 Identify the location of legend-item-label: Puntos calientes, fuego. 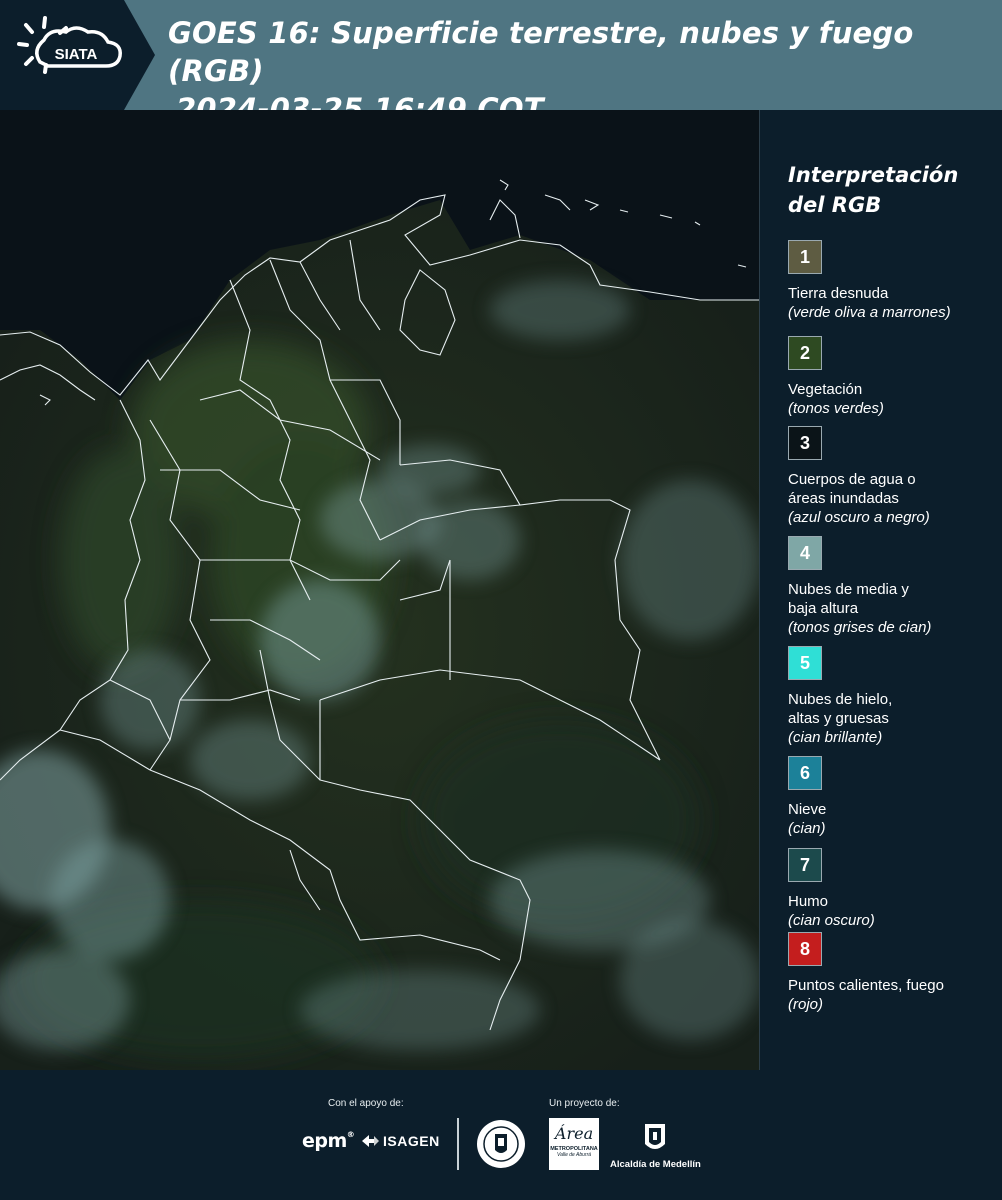
(866, 985).